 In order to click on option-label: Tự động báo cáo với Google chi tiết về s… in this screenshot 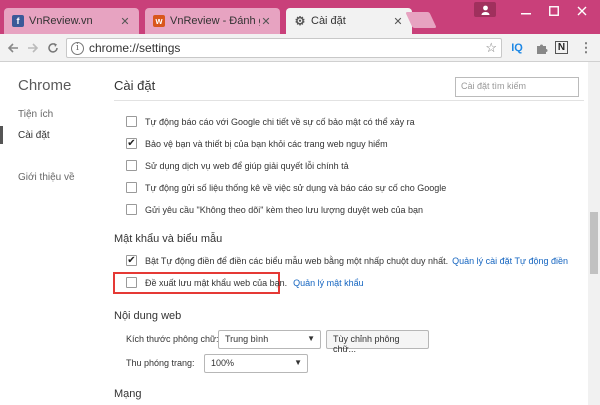, I will do `click(280, 121)`.